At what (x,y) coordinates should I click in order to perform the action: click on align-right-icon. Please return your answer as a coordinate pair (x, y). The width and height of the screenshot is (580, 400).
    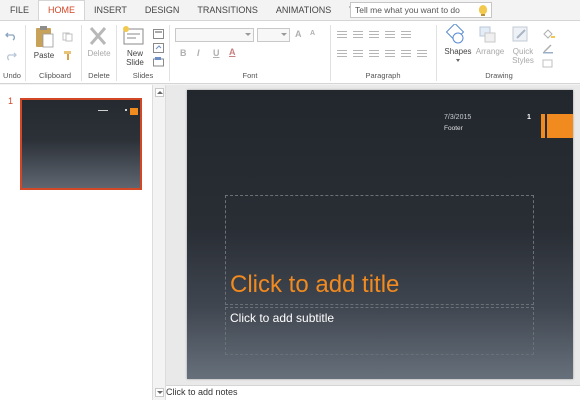
    Looking at the image, I should click on (374, 54).